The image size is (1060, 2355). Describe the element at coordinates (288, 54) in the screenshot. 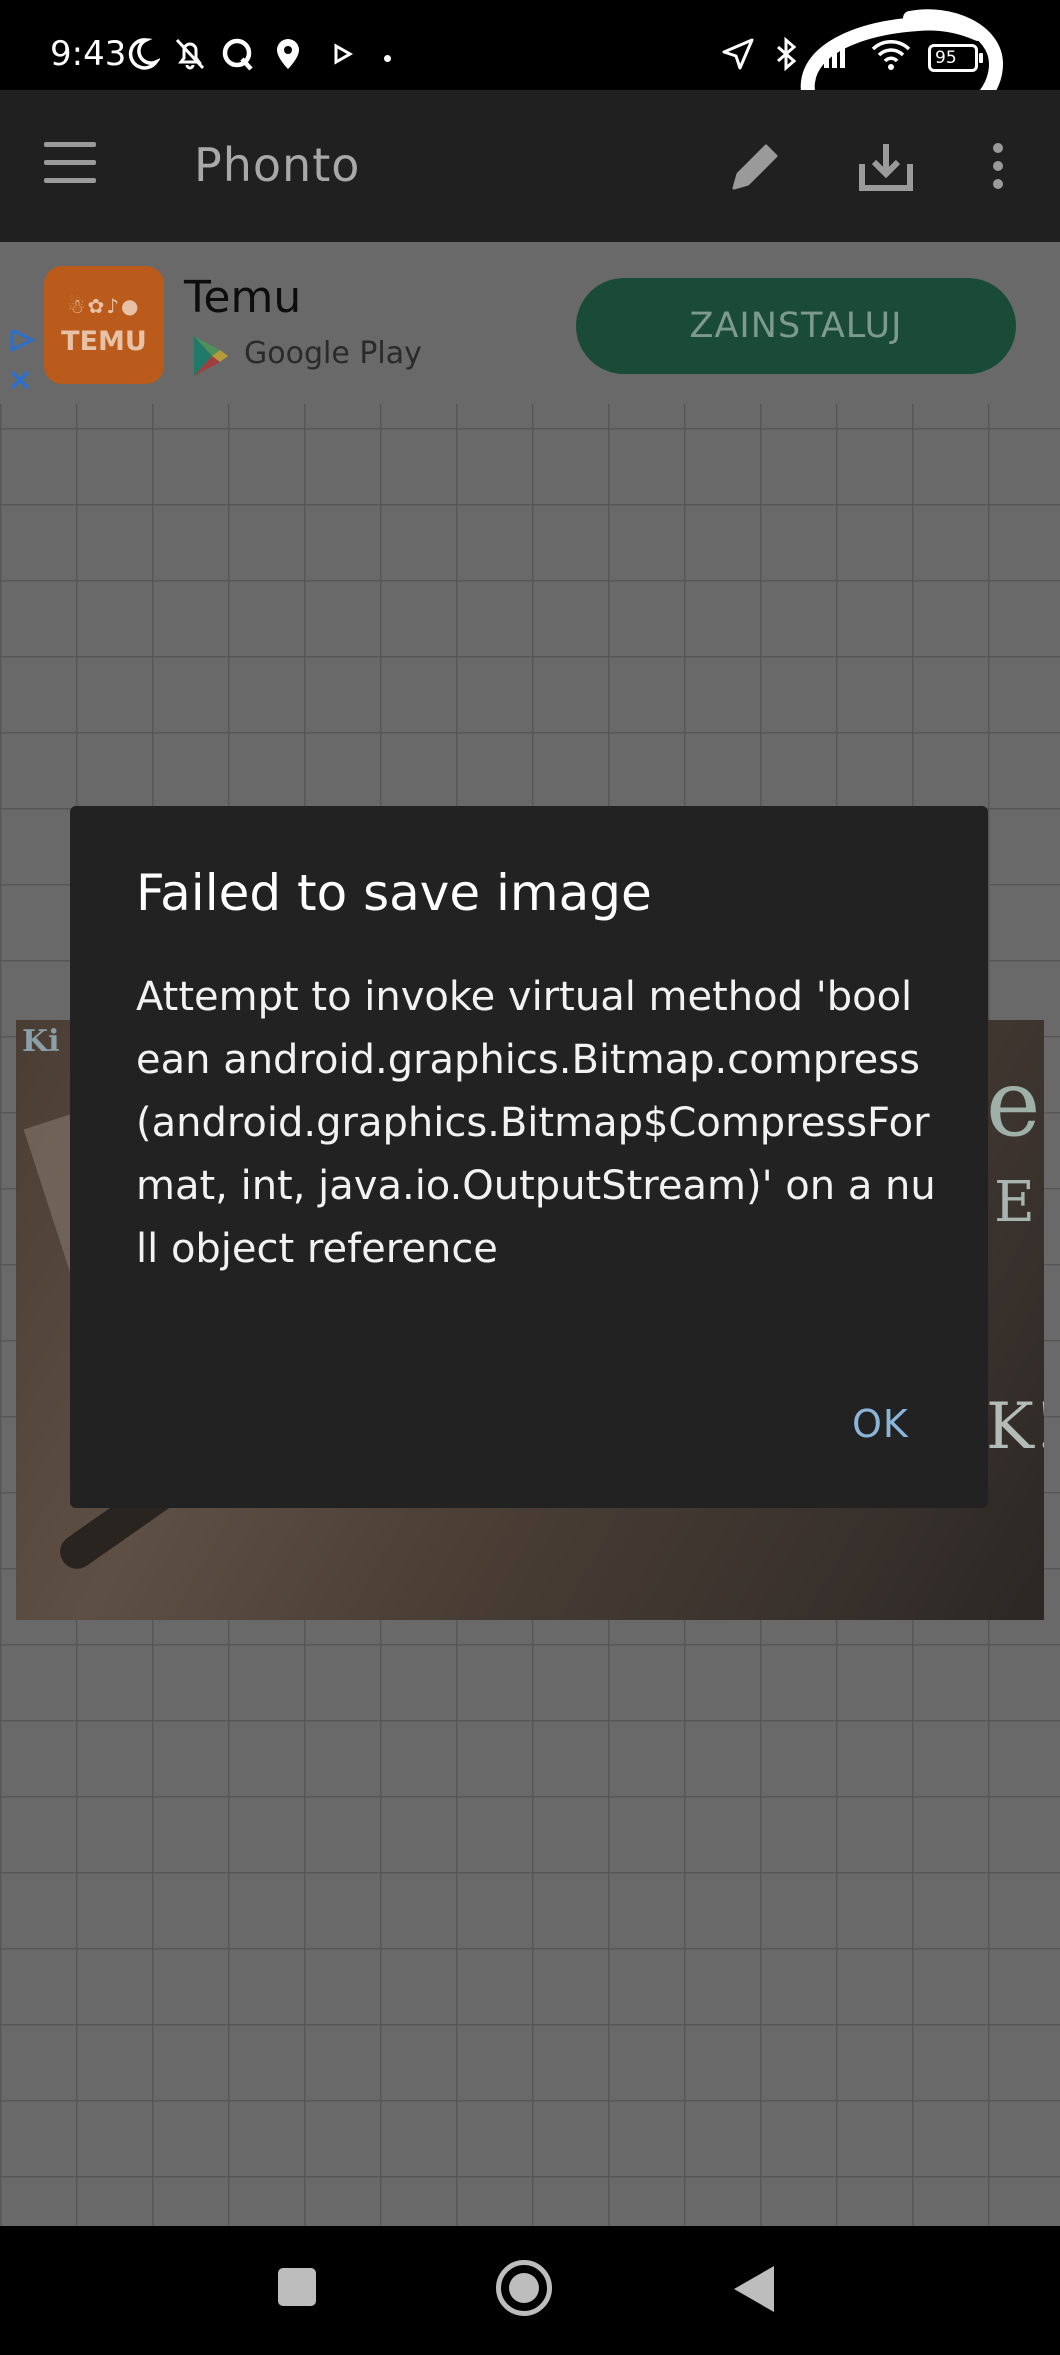

I see `location-pin-icon` at that location.